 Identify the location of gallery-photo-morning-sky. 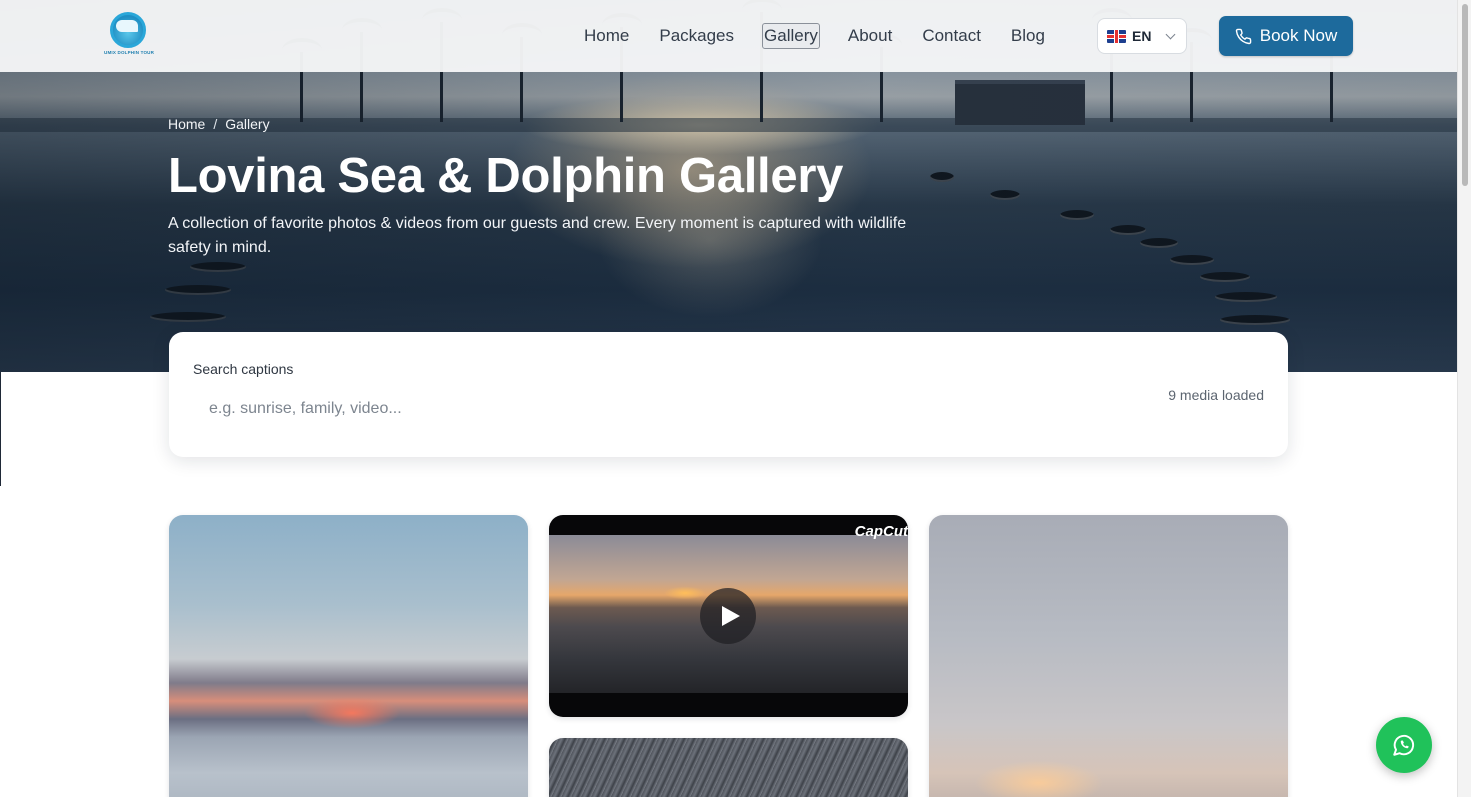
(1108, 656).